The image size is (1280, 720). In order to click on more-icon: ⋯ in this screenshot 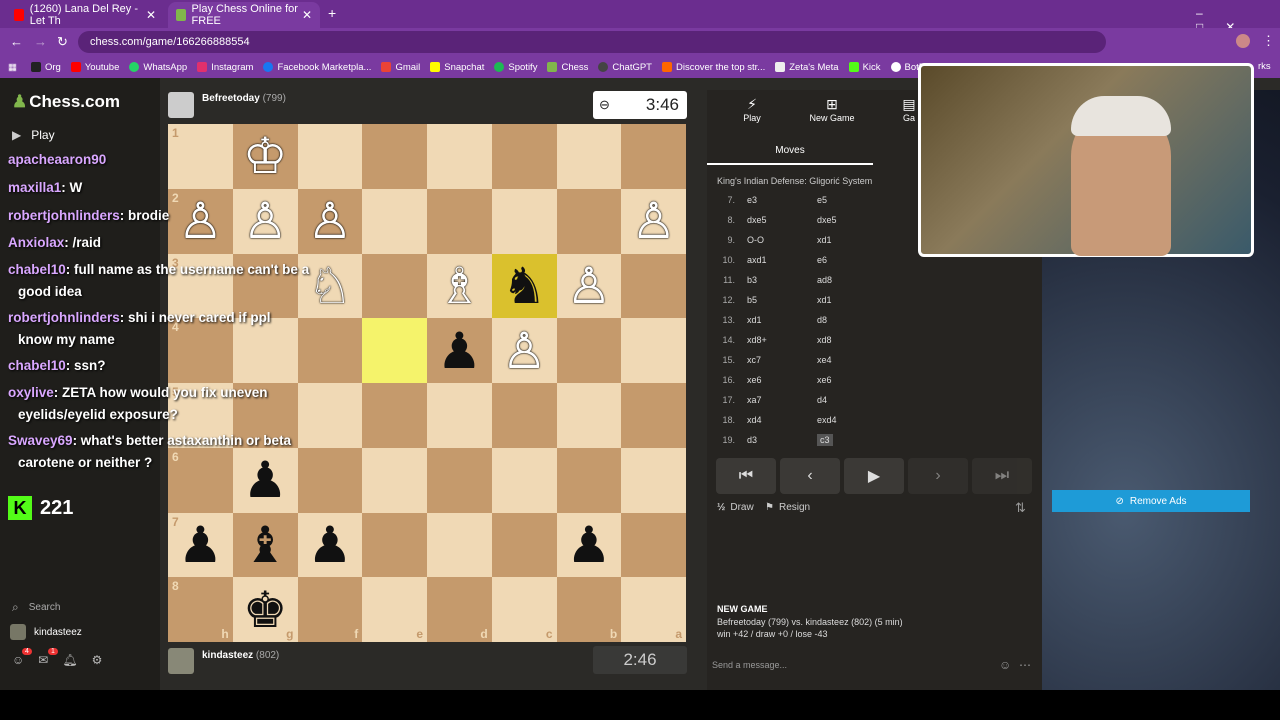, I will do `click(1025, 665)`.